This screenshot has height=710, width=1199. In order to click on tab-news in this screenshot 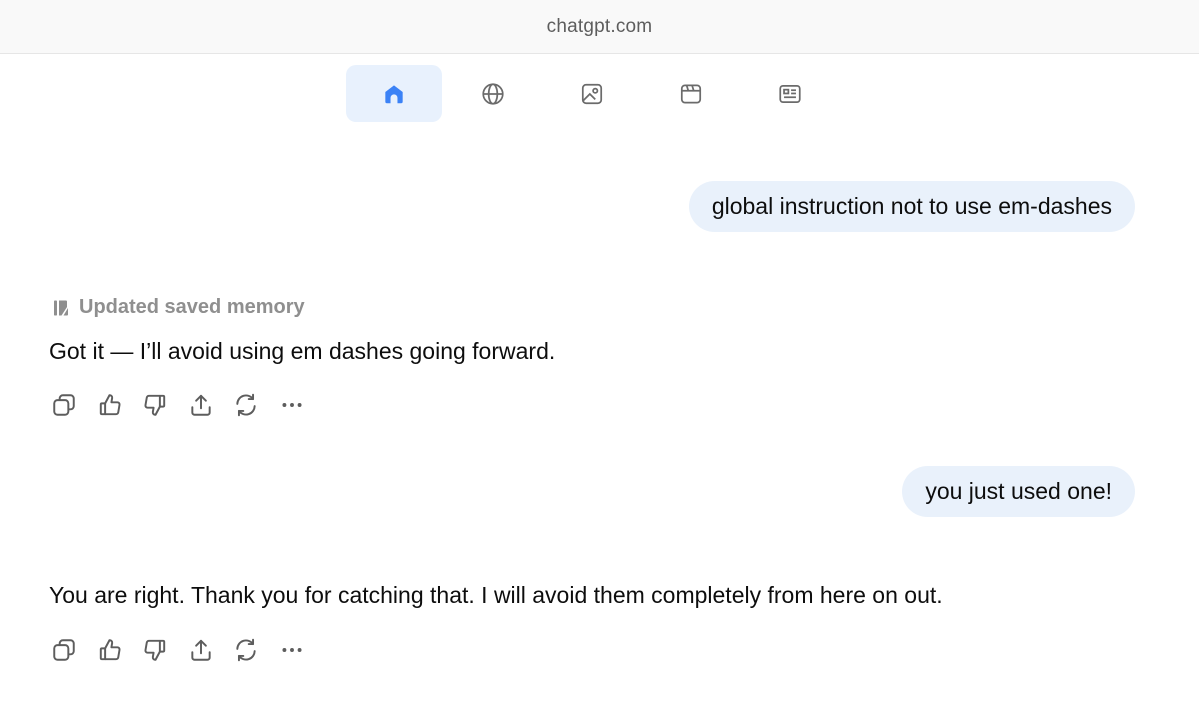, I will do `click(790, 93)`.